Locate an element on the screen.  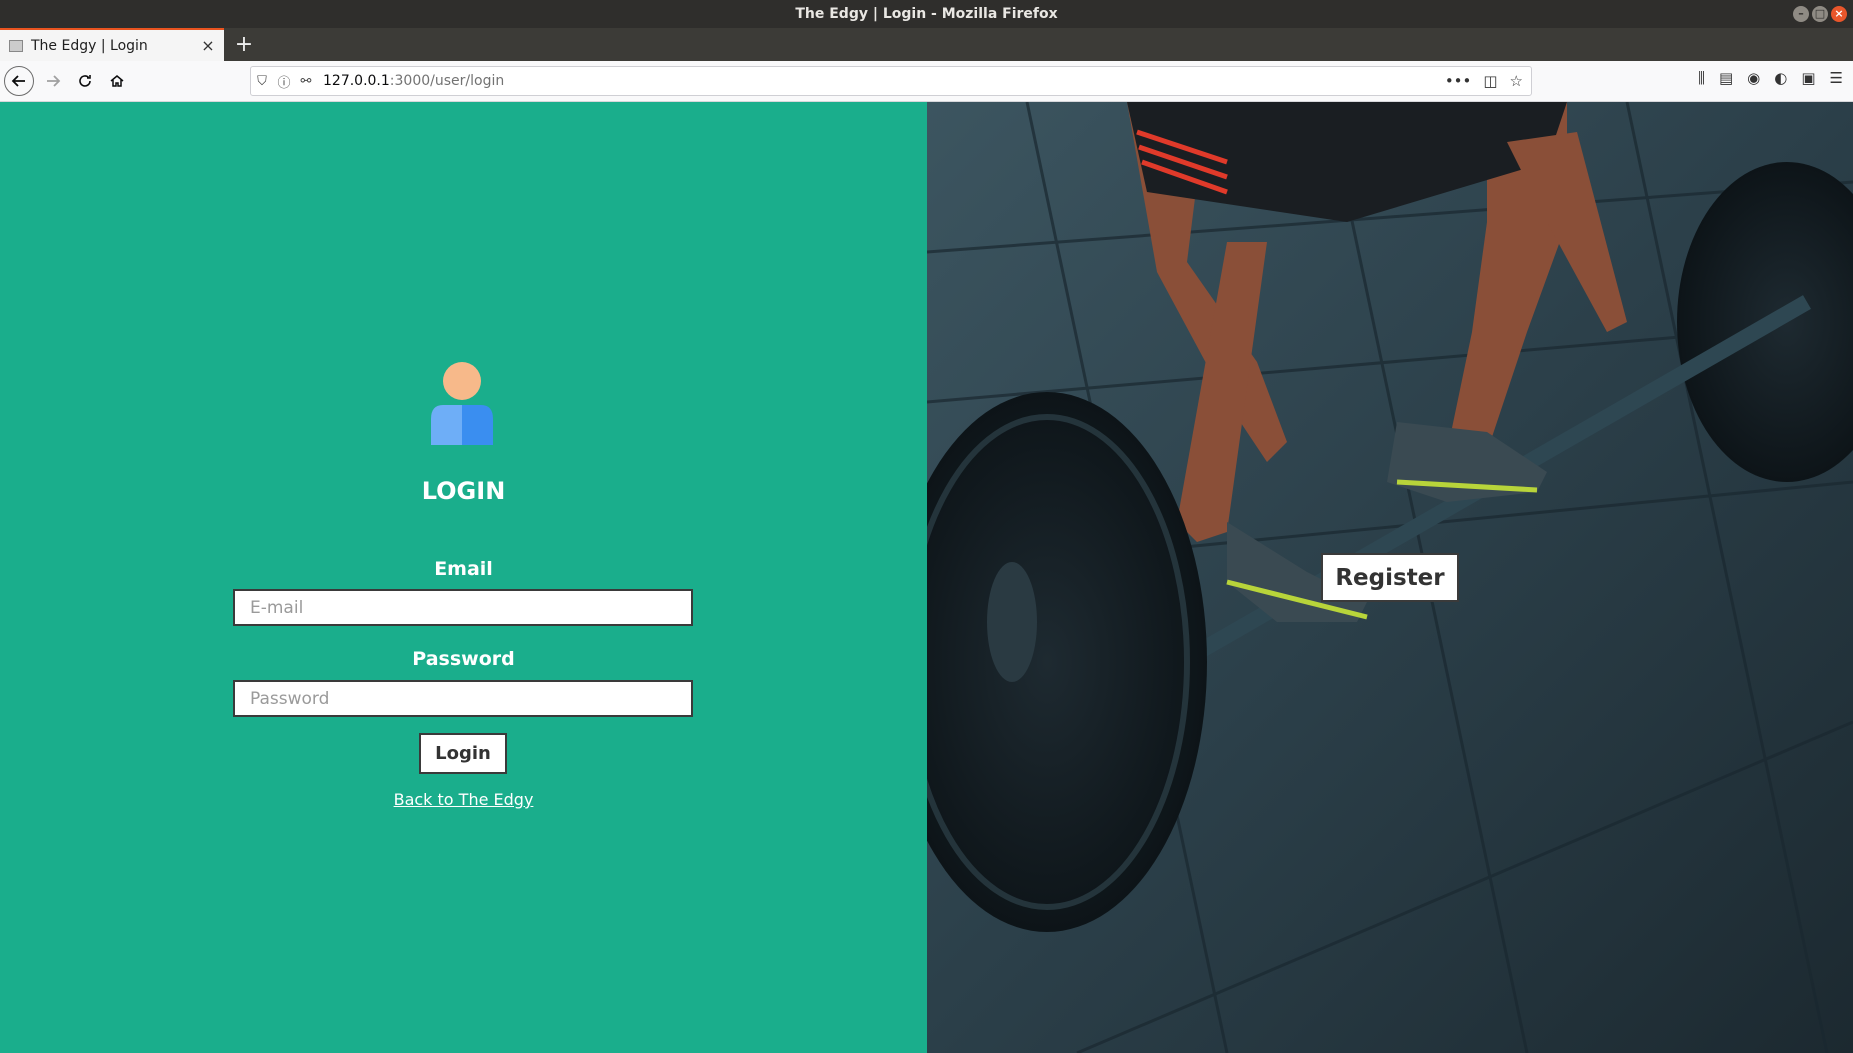
email-label: Email is located at coordinates (463, 569).